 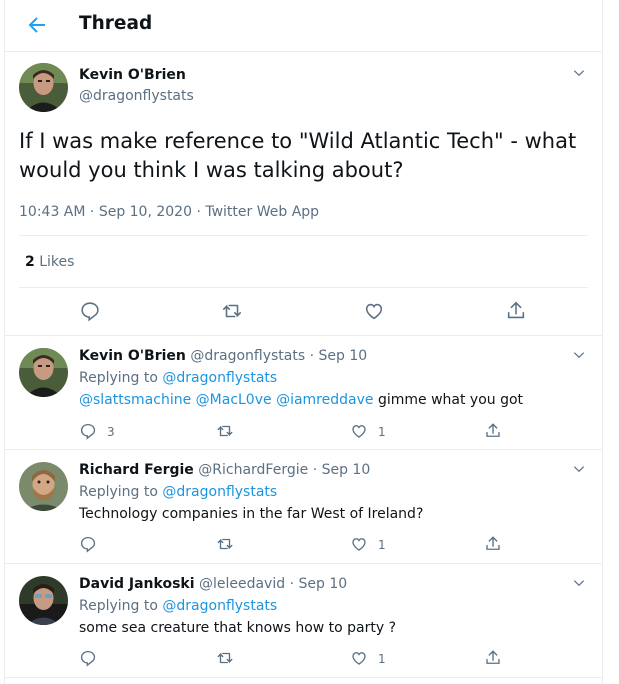 I want to click on reply-header: Richard Fergie @RichardFergie · Sep 10, so click(x=224, y=470).